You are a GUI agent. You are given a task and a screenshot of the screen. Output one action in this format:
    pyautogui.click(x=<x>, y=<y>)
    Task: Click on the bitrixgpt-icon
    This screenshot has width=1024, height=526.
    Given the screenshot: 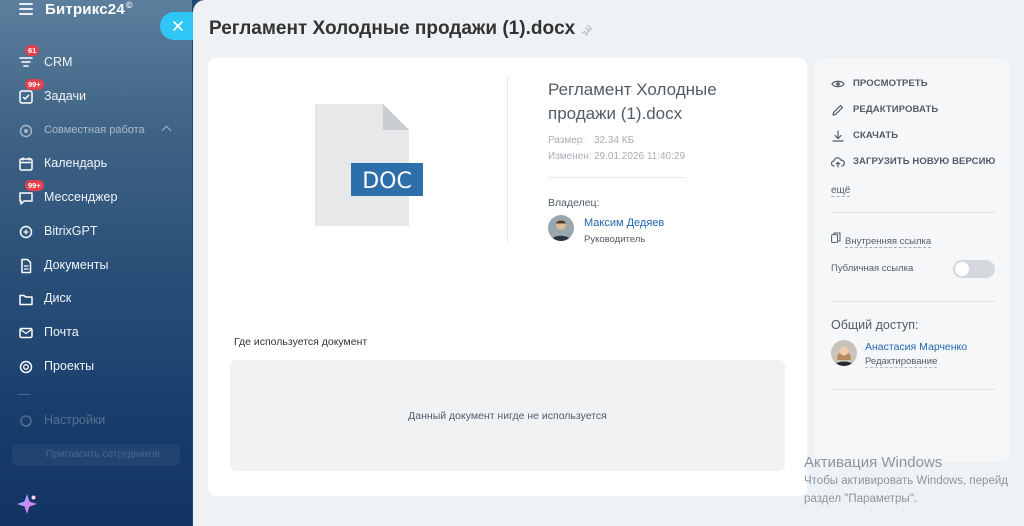 What is the action you would take?
    pyautogui.click(x=26, y=232)
    